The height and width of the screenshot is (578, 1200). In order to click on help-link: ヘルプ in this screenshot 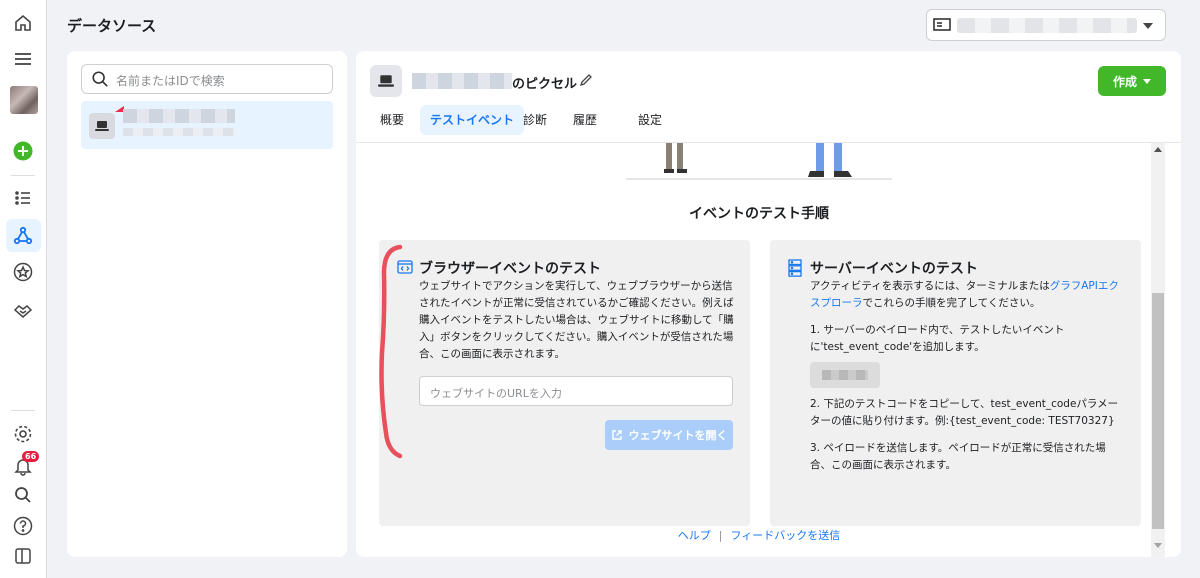, I will do `click(694, 535)`.